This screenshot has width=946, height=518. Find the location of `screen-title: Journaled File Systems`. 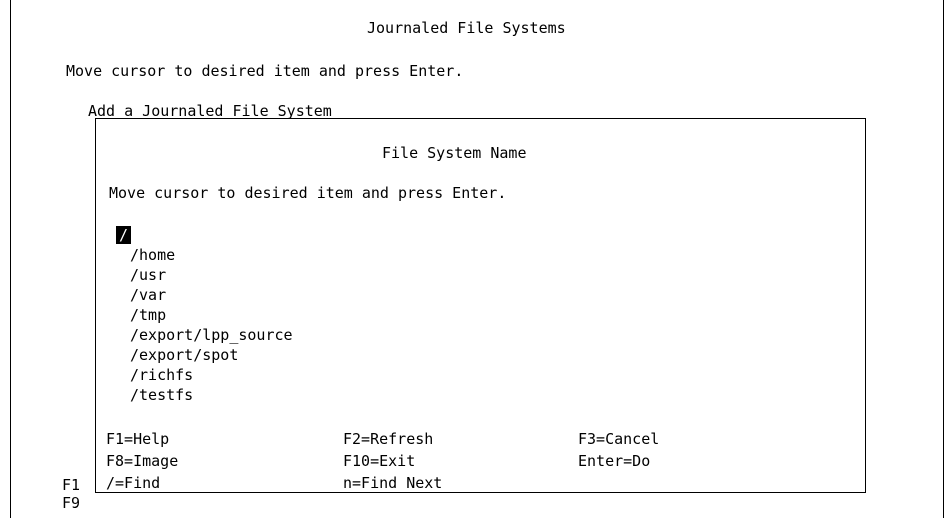

screen-title: Journaled File Systems is located at coordinates (466, 28).